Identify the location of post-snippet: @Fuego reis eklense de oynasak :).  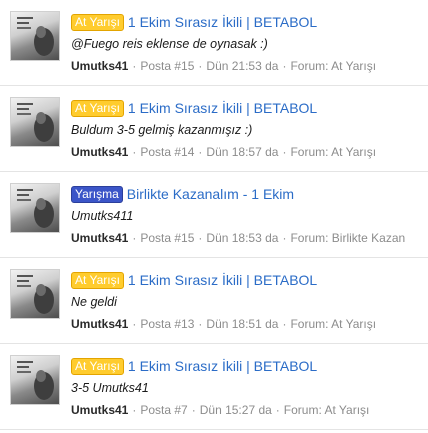
(169, 44).